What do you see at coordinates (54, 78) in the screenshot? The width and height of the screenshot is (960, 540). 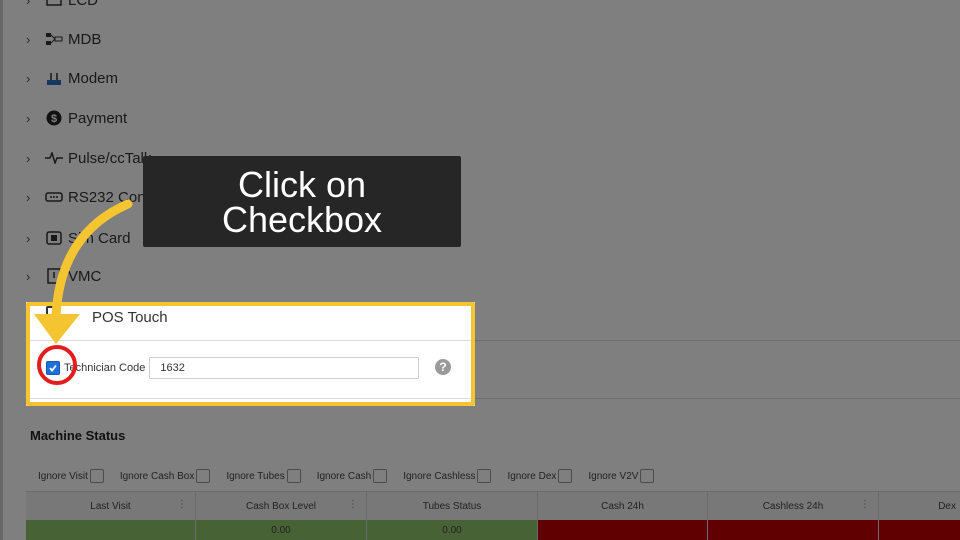 I see `modem-icon` at bounding box center [54, 78].